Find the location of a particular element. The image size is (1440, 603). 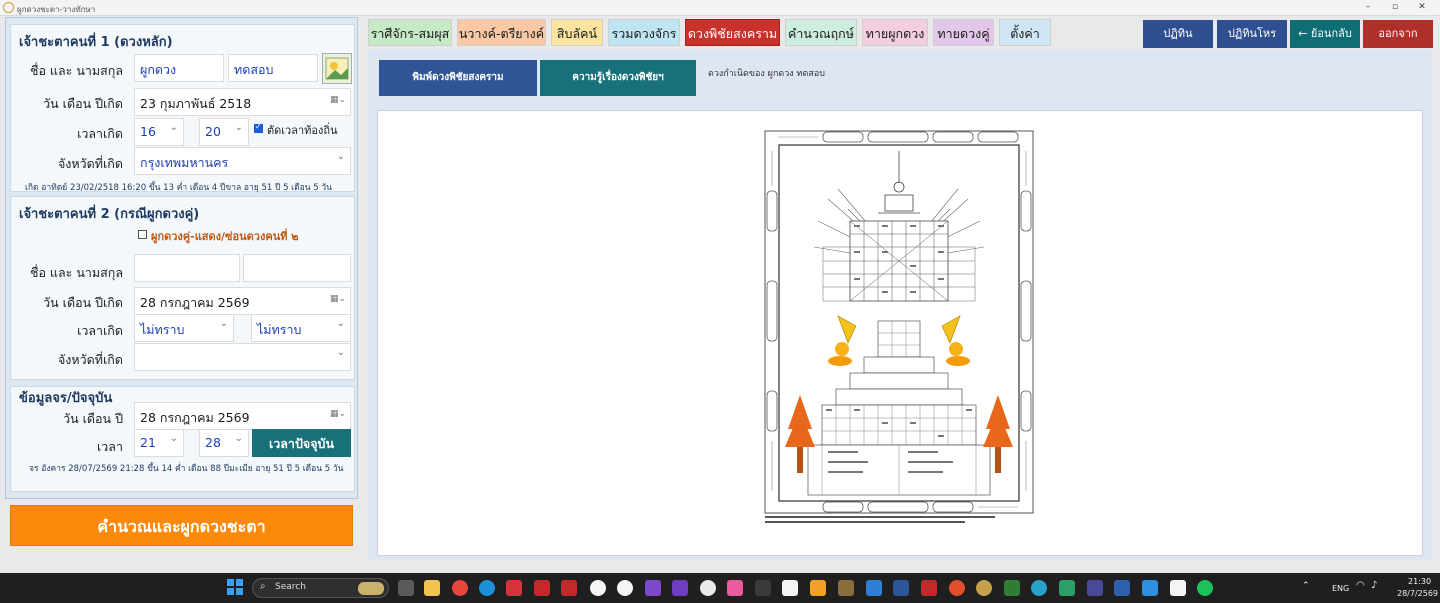

input-language: ENG is located at coordinates (1340, 588).